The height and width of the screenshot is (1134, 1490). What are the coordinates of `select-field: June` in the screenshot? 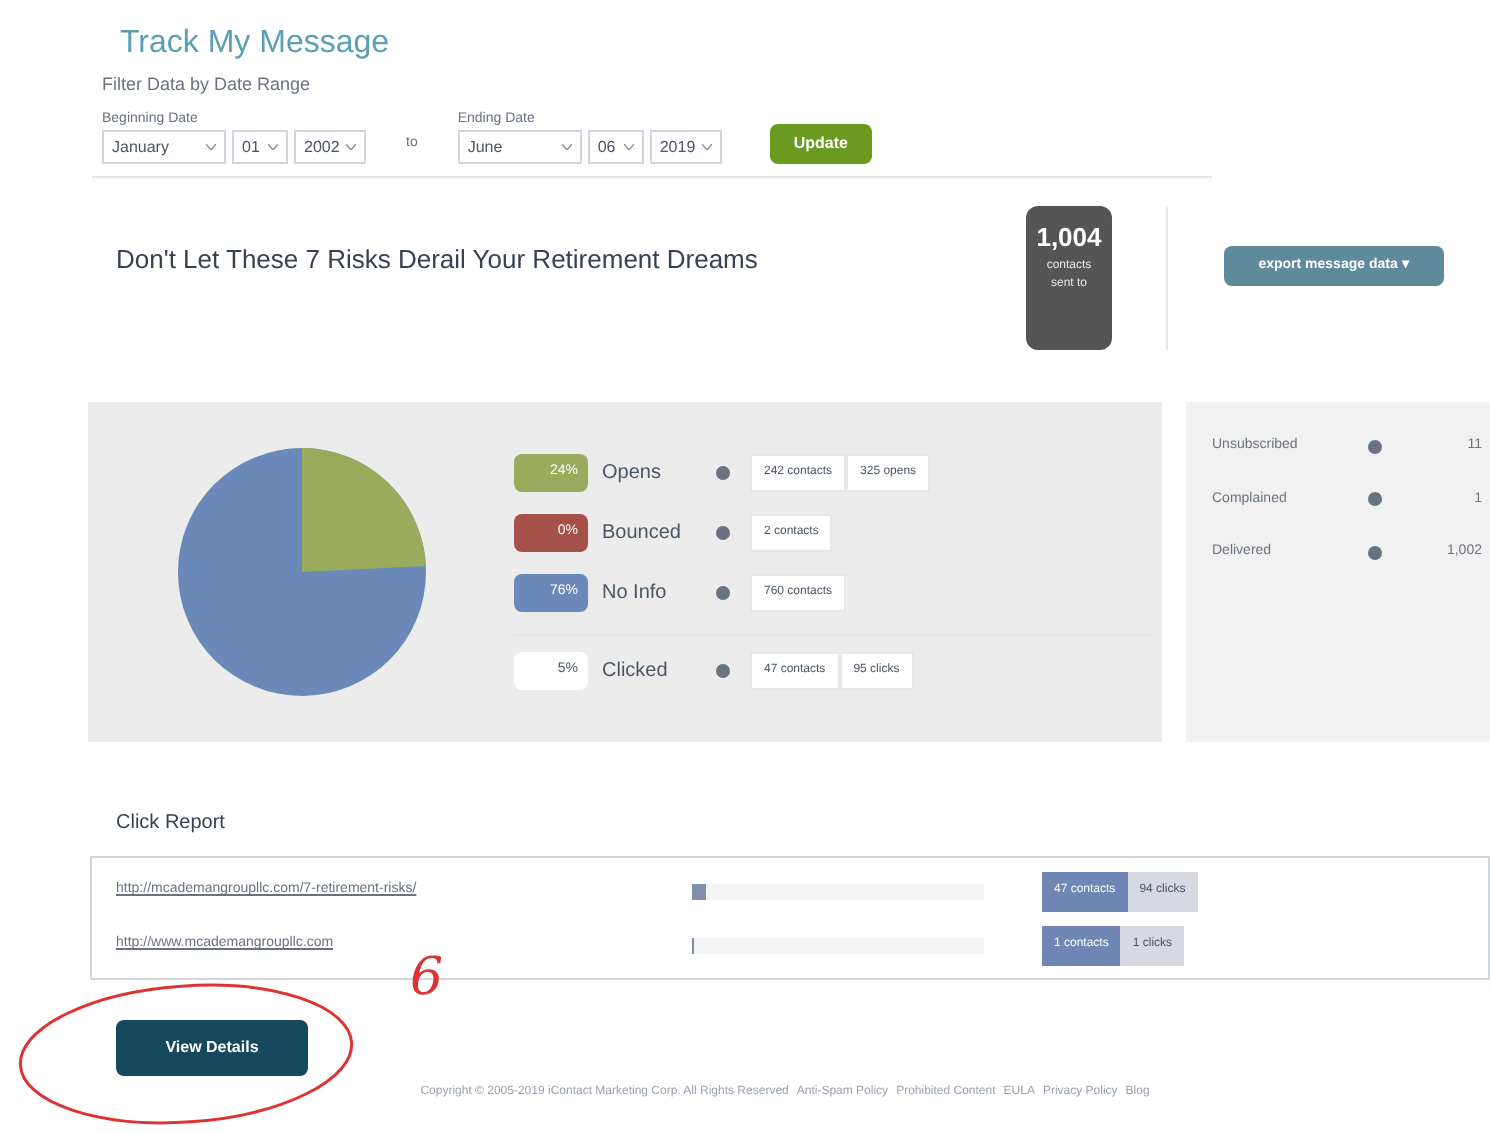 It's located at (519, 147).